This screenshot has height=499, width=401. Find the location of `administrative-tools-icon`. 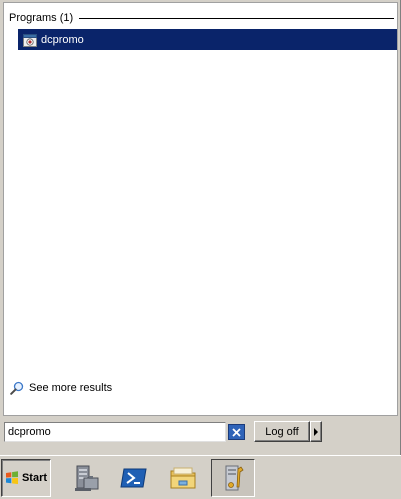

administrative-tools-icon is located at coordinates (234, 478).